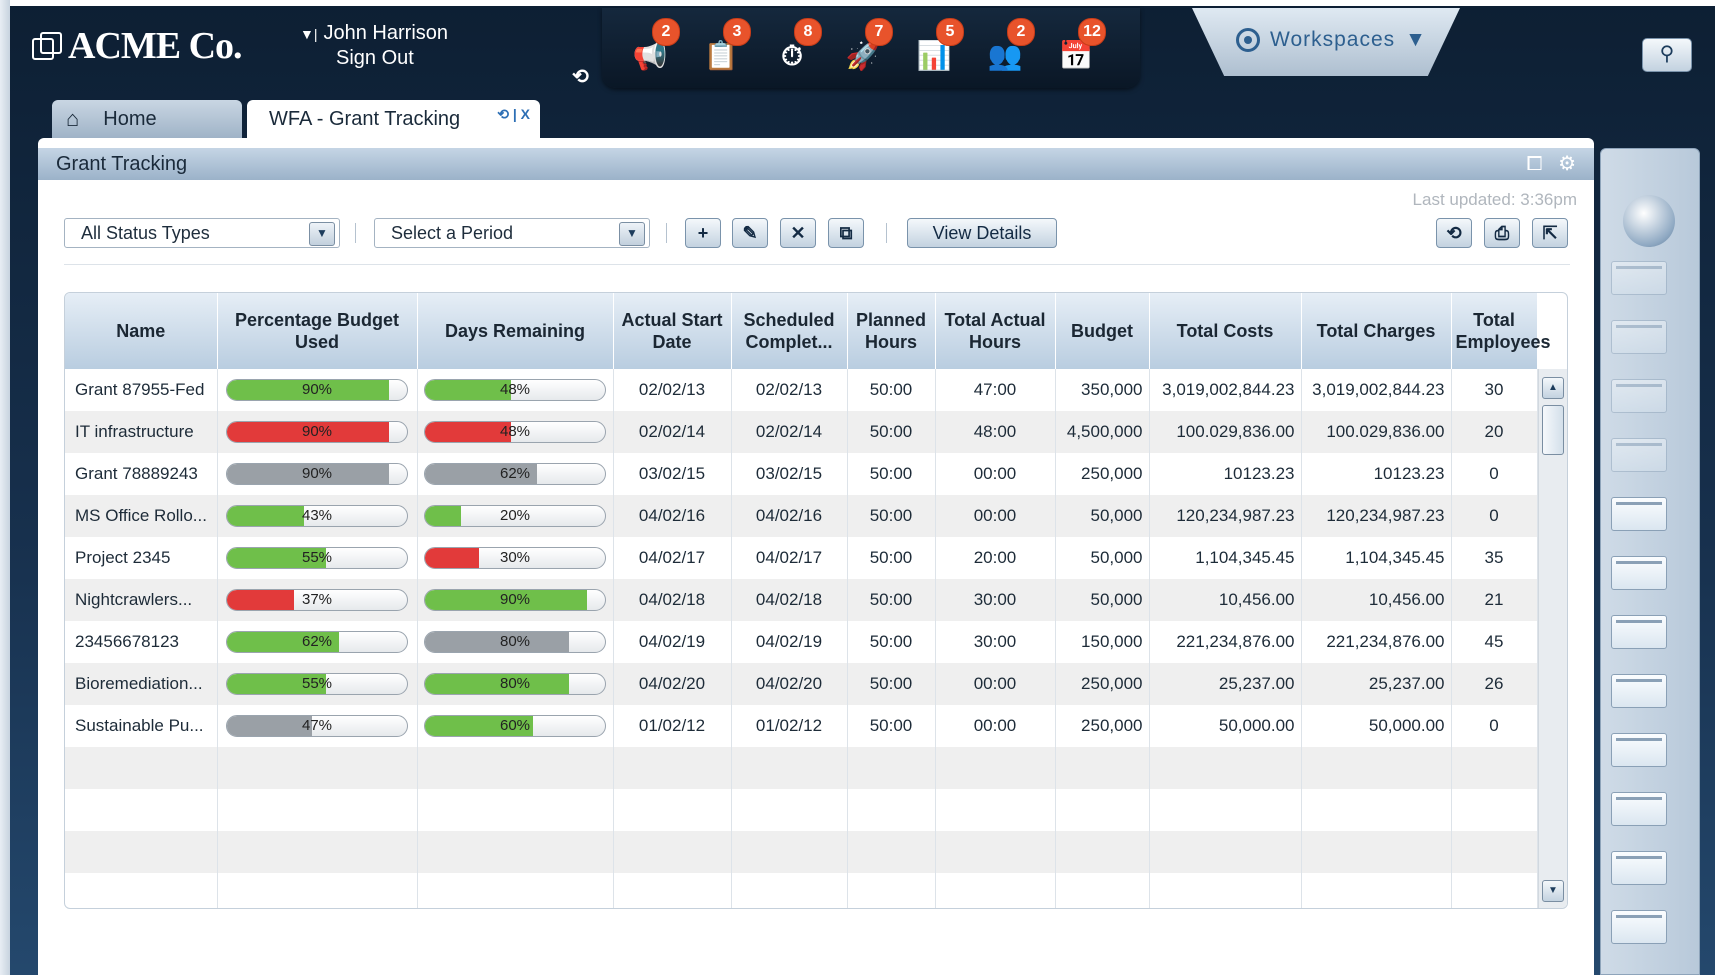 The image size is (1715, 975). Describe the element at coordinates (393, 119) in the screenshot. I see `tab-grant-tracking: WFA - Grant Tracking ⟲ | X` at that location.